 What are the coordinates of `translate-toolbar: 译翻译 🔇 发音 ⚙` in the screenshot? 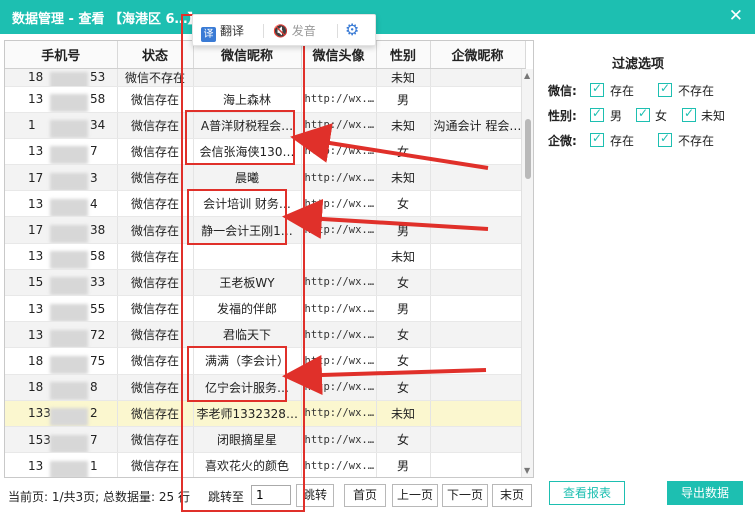 It's located at (284, 30).